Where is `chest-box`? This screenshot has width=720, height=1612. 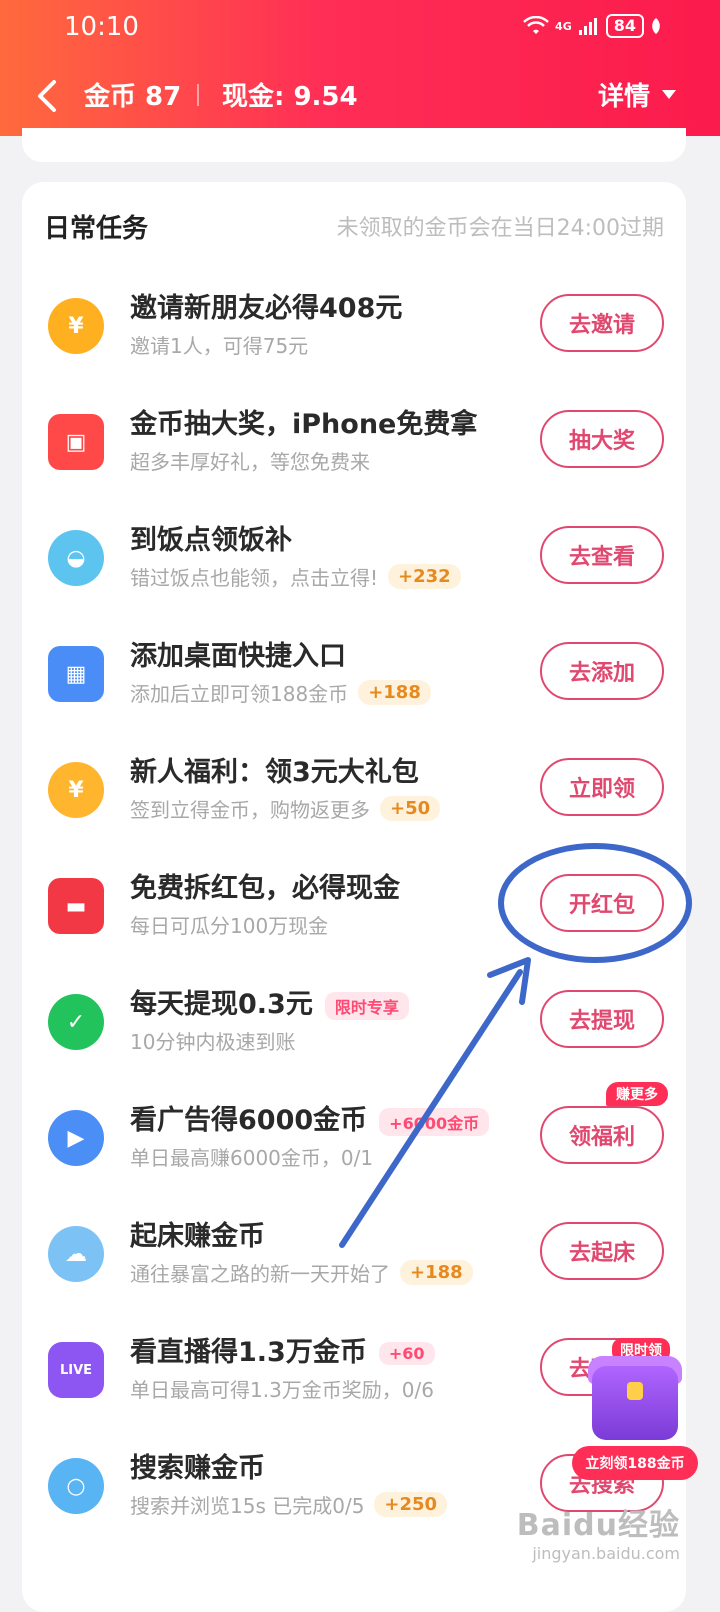
chest-box is located at coordinates (635, 1403).